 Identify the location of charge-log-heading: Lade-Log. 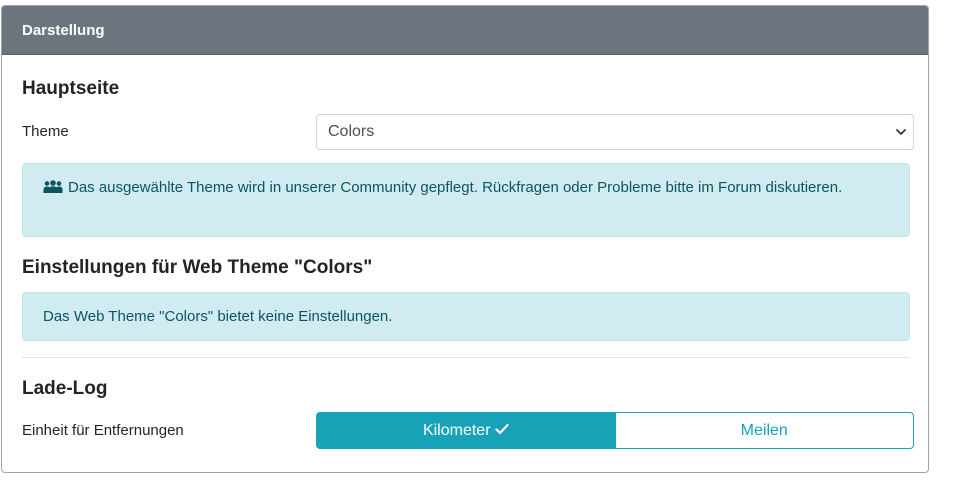
(65, 388).